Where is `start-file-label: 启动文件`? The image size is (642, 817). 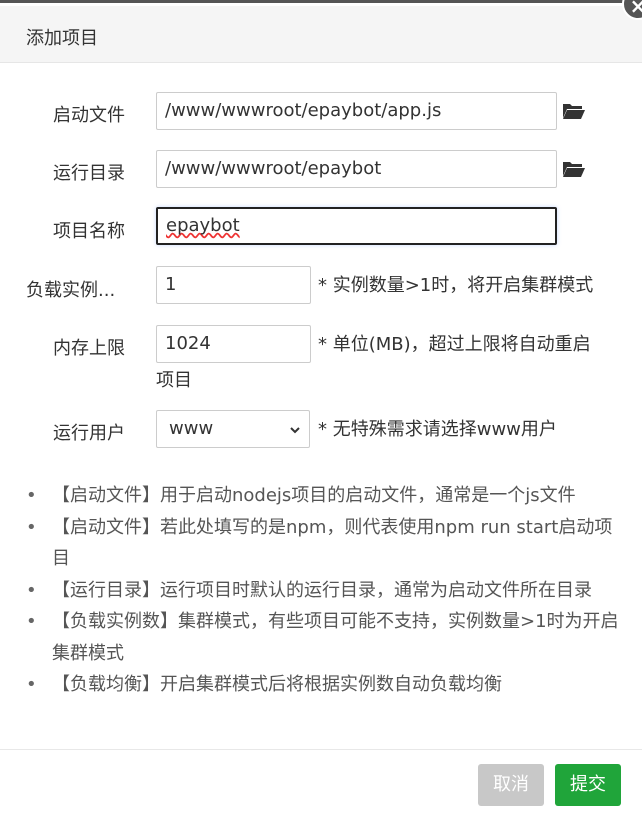 start-file-label: 启动文件 is located at coordinates (89, 115).